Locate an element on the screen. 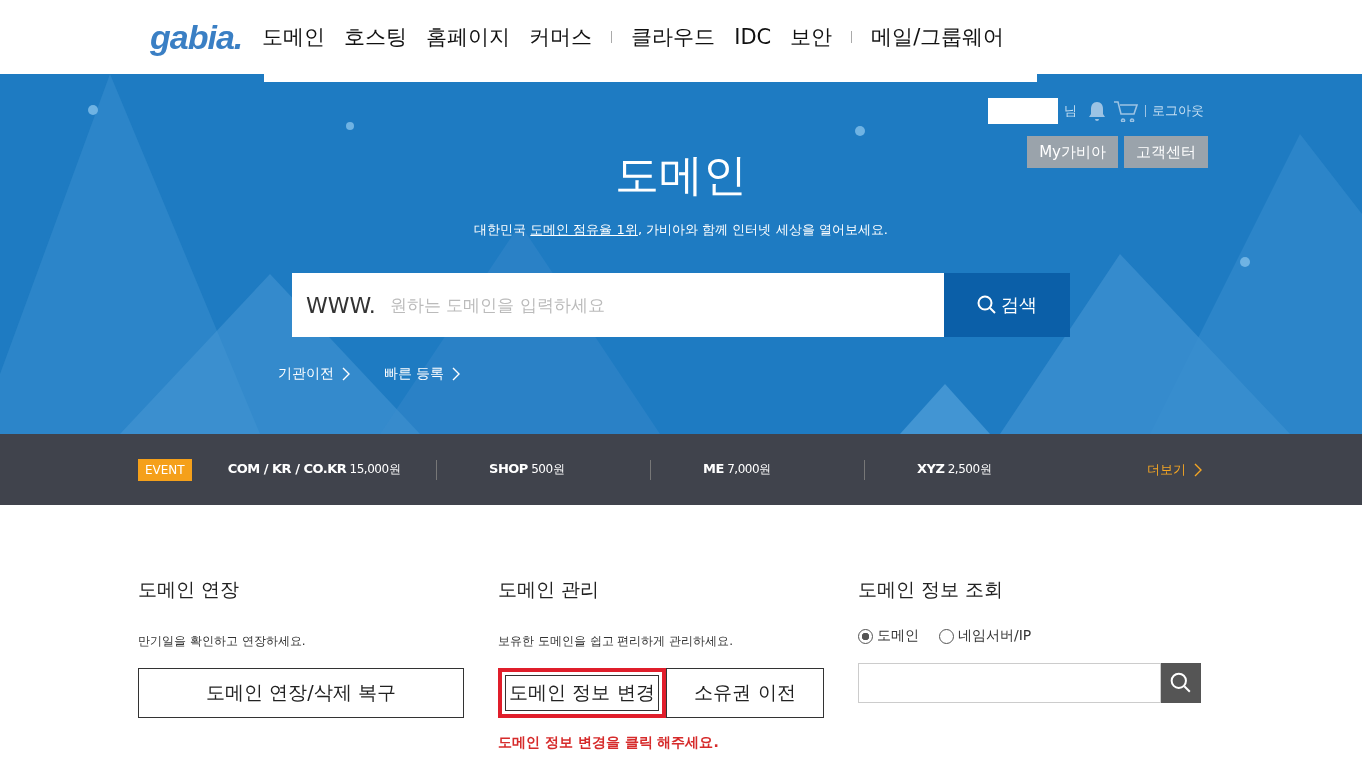 This screenshot has height=772, width=1362. user-suffix: 님 is located at coordinates (1070, 111).